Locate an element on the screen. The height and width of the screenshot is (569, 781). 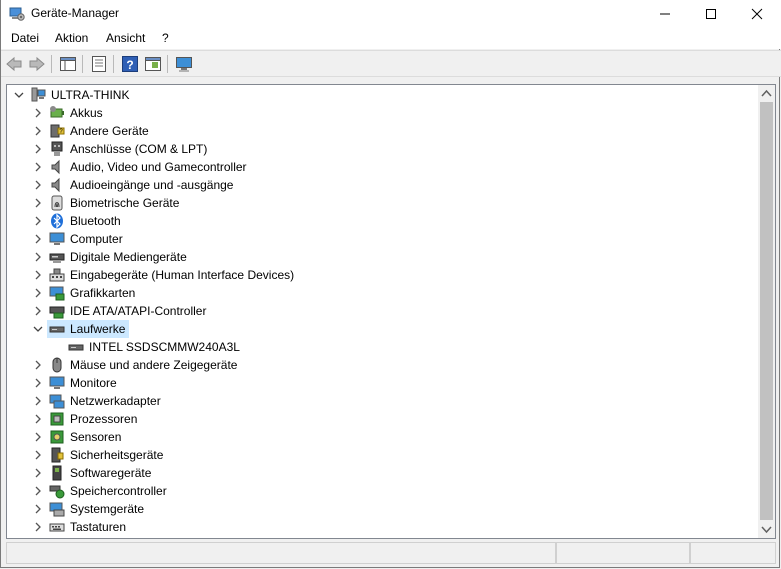
forward-arrow-icon is located at coordinates (37, 64).